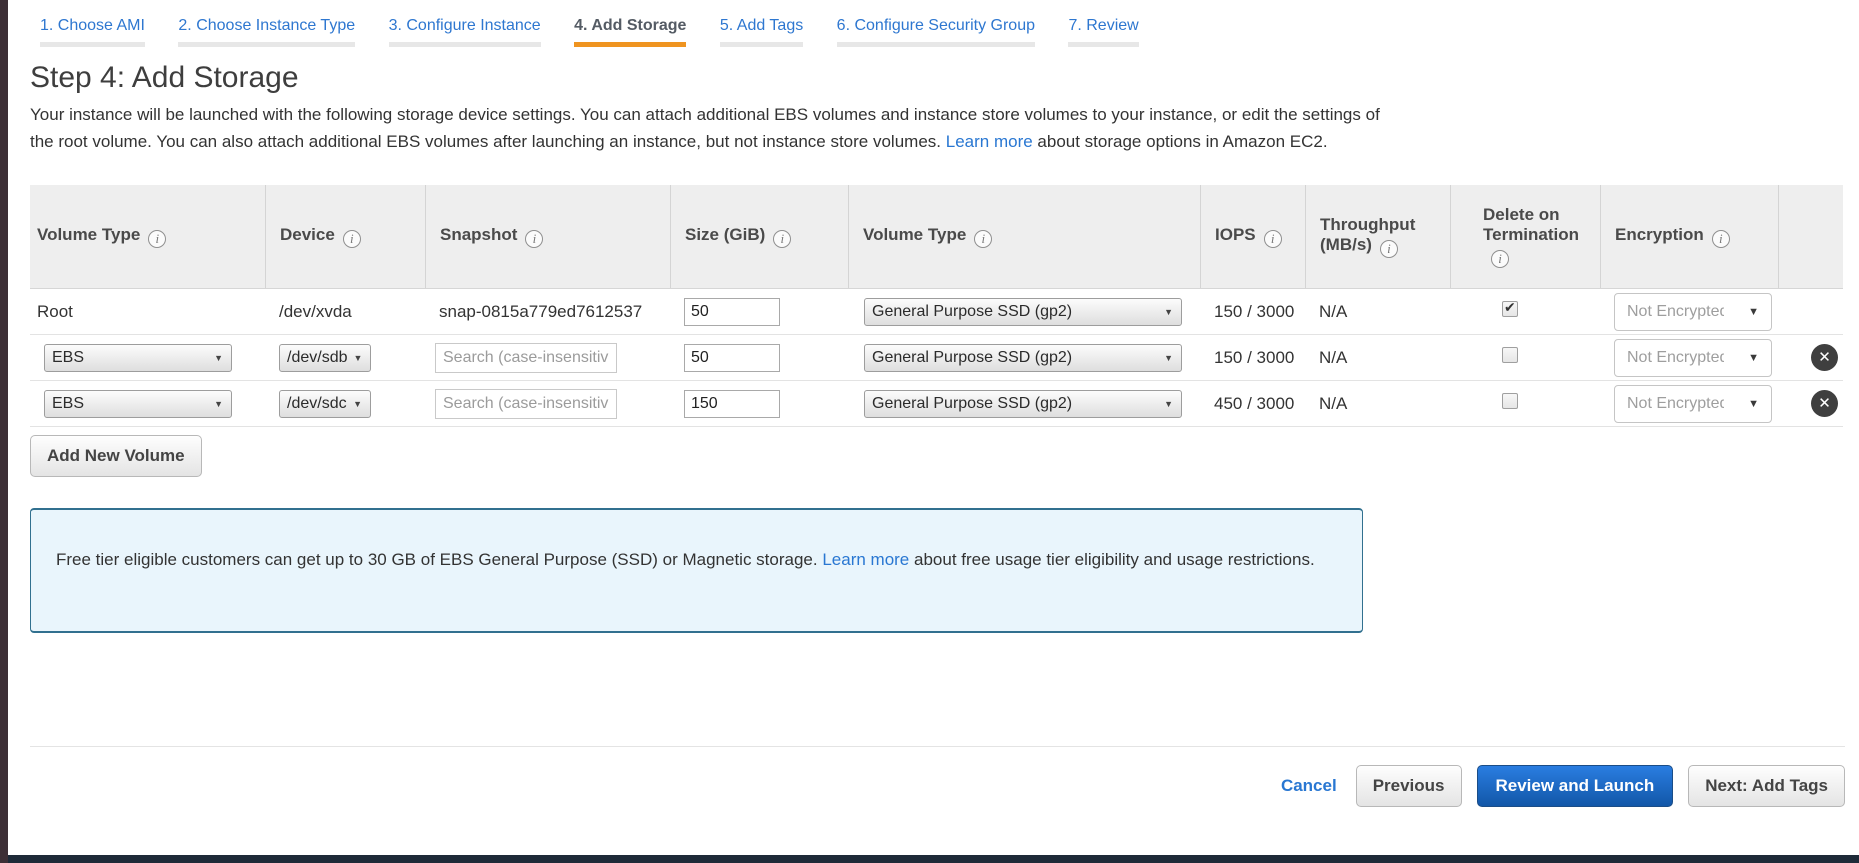 The height and width of the screenshot is (863, 1859). I want to click on tab-label: 4. Add Storage, so click(630, 25).